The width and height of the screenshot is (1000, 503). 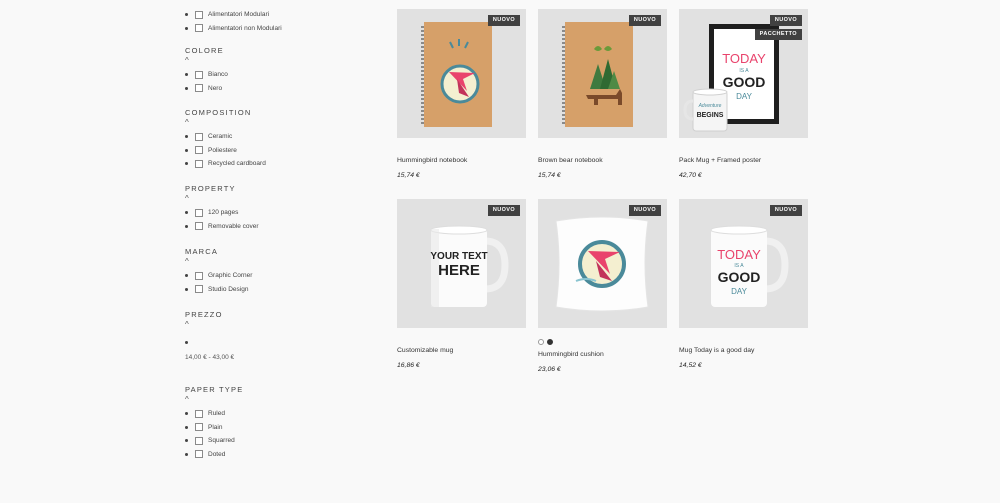 What do you see at coordinates (280, 164) in the screenshot?
I see `facet-option-recycled-cardboard: Recycled cardboard` at bounding box center [280, 164].